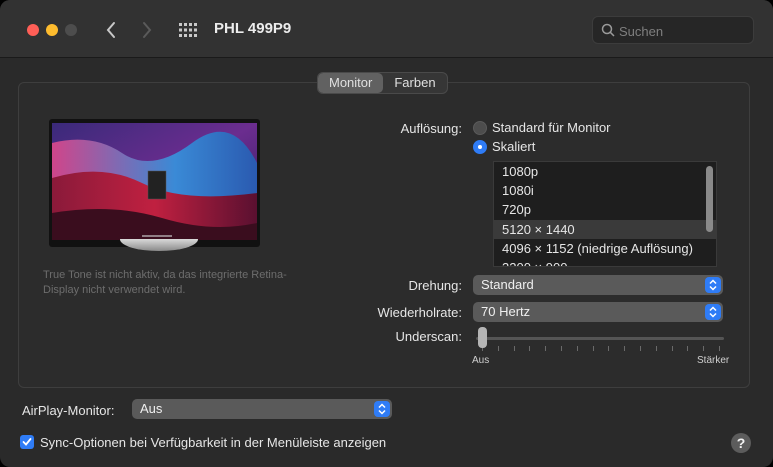  Describe the element at coordinates (151, 408) in the screenshot. I see `airplay-monitor-value: Aus` at that location.